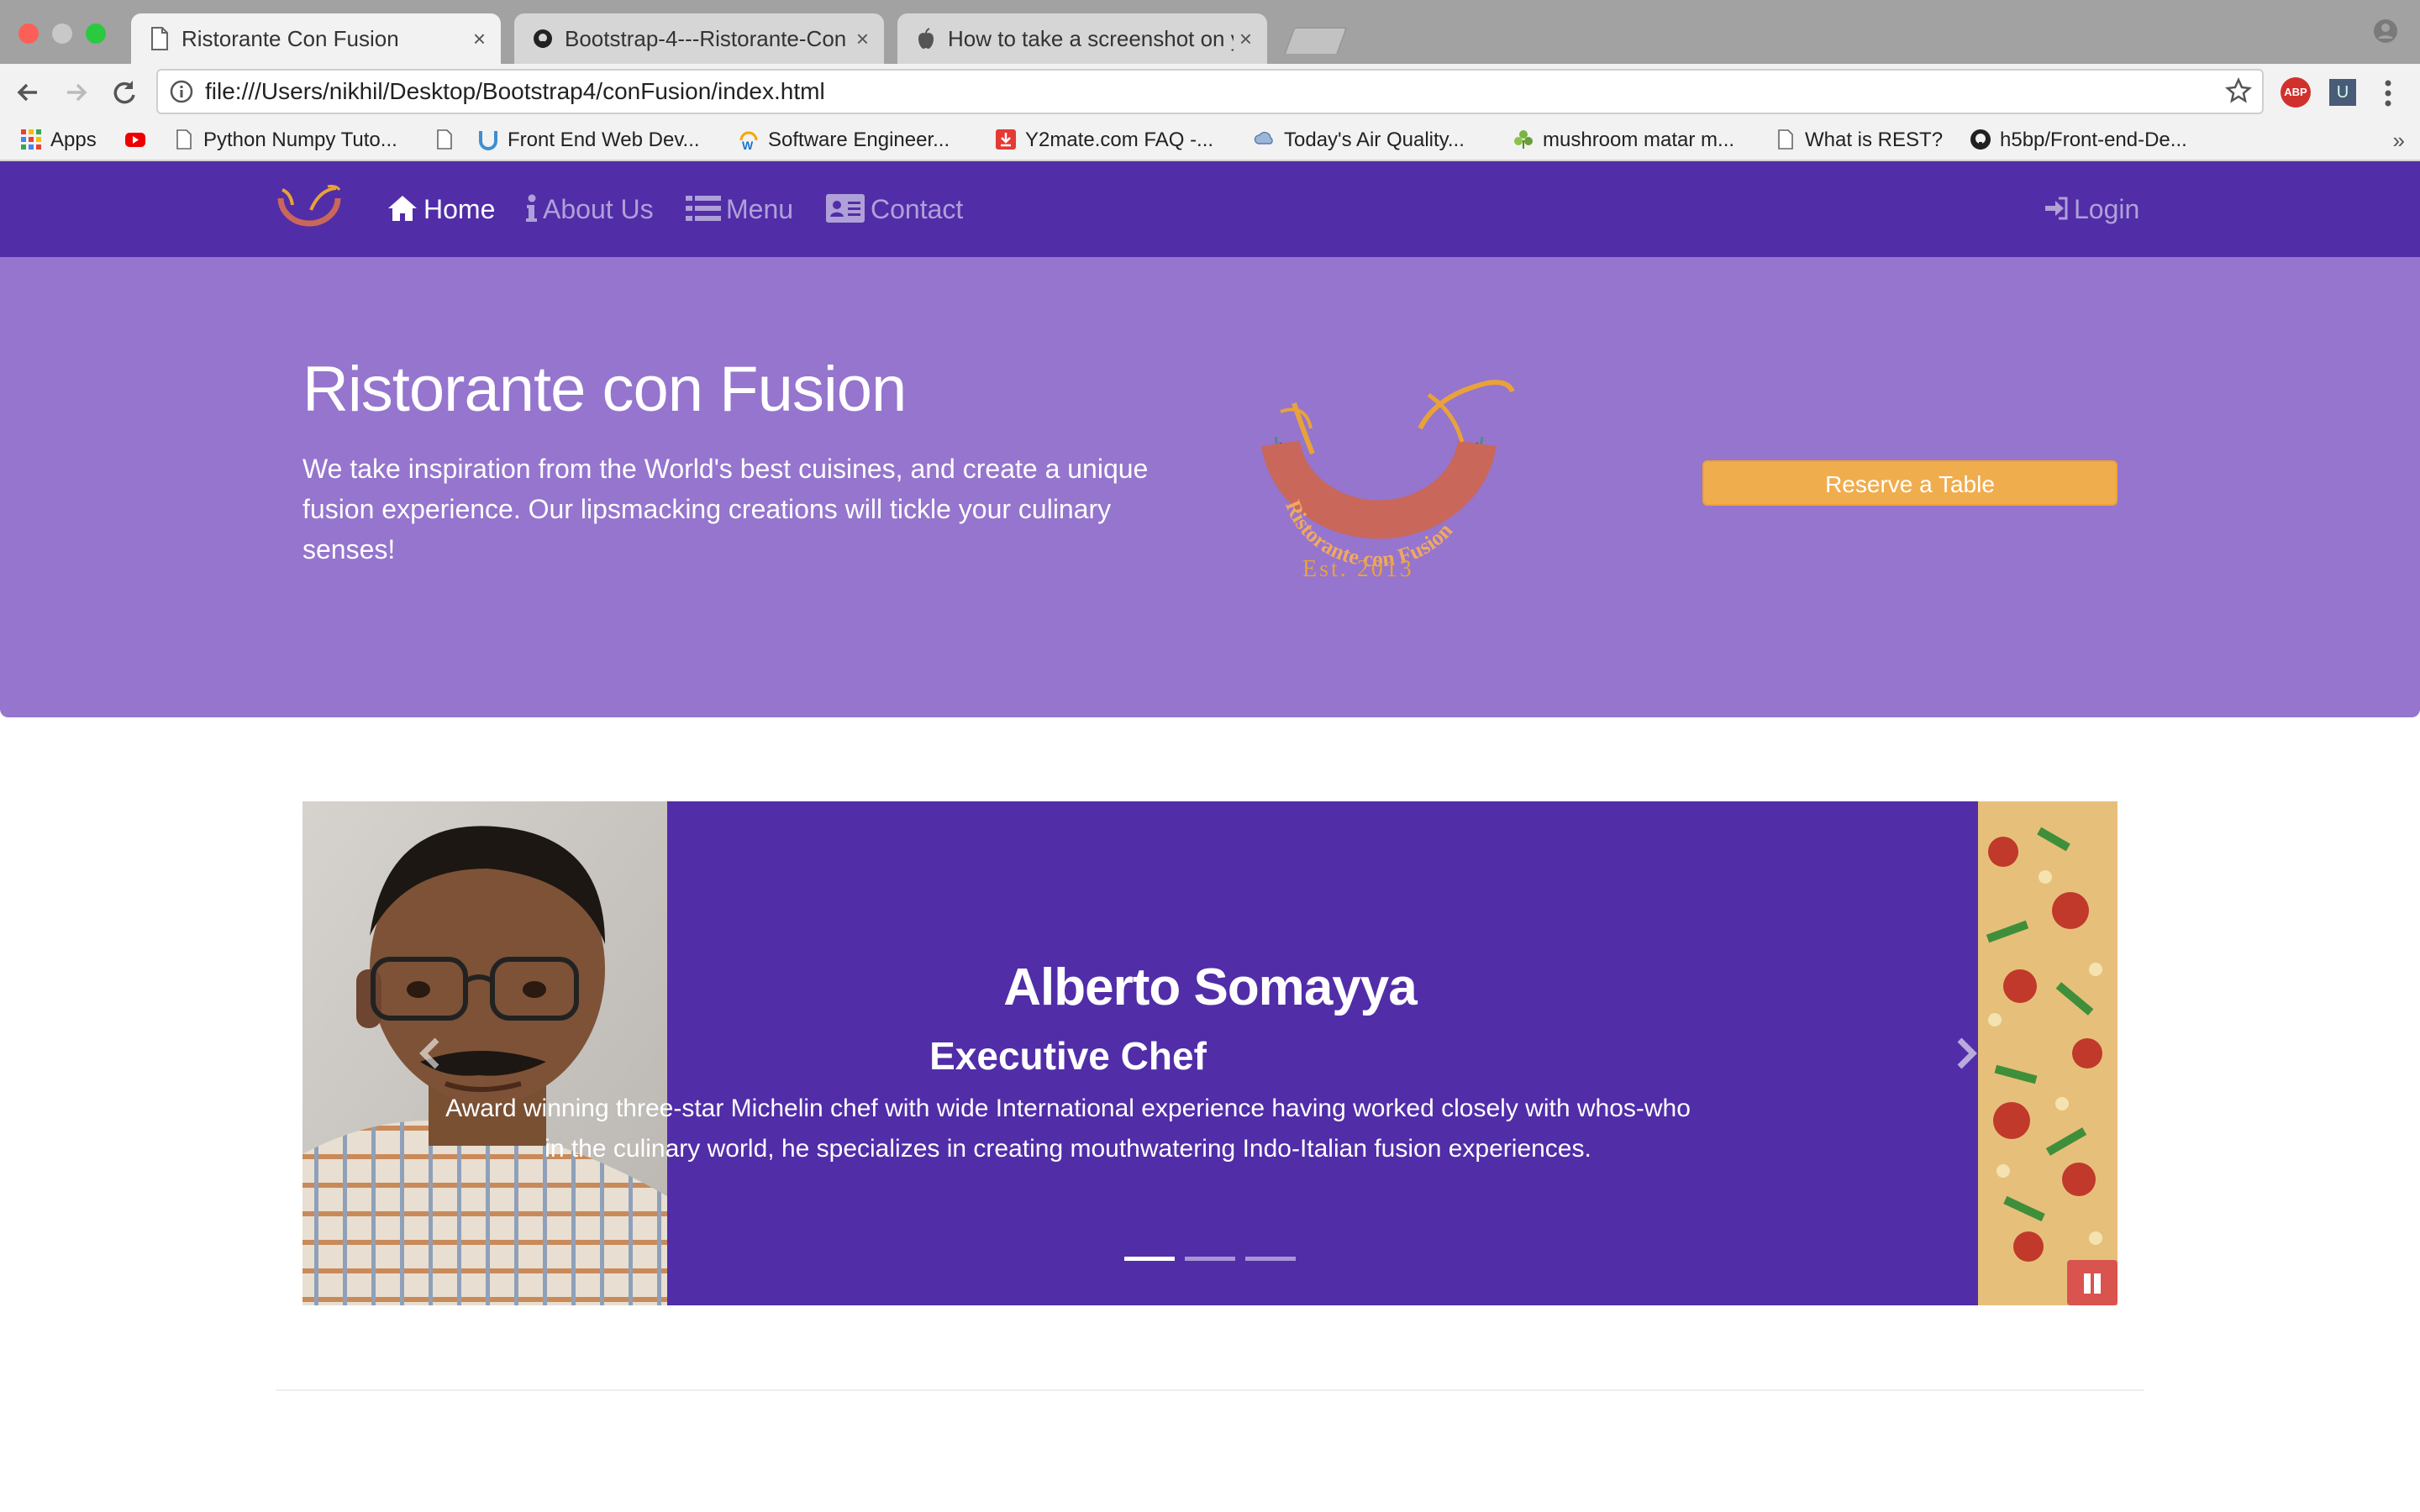  I want to click on carousel-next-icon, so click(1966, 1053).